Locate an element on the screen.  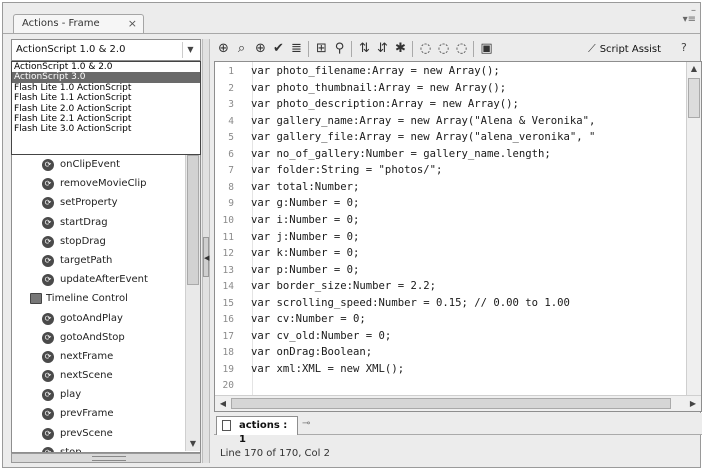
apply-block-comment-icon: ◌ is located at coordinates (425, 48).